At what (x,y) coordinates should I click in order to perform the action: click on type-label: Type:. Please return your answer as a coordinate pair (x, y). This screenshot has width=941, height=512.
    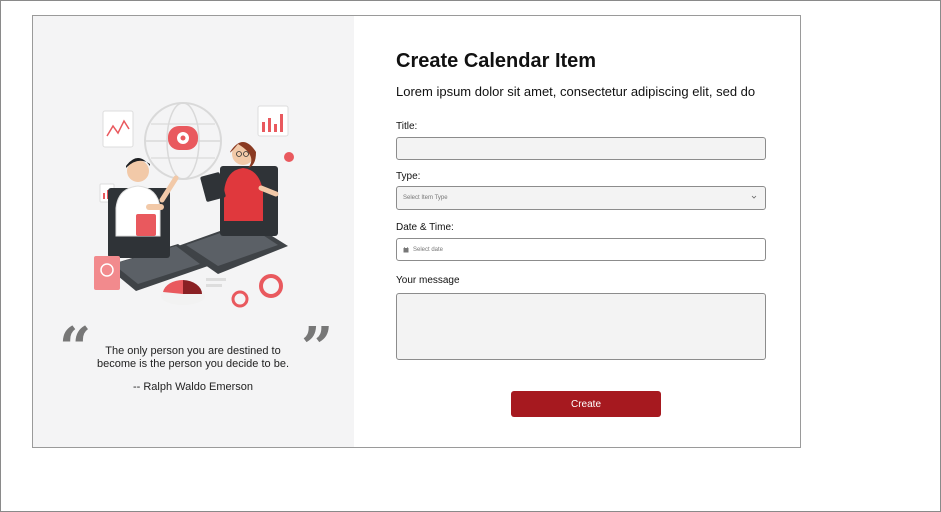
    Looking at the image, I should click on (408, 176).